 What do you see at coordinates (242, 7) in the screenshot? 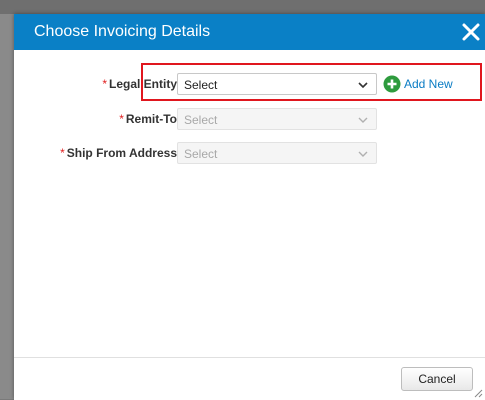
I see `backdrop` at bounding box center [242, 7].